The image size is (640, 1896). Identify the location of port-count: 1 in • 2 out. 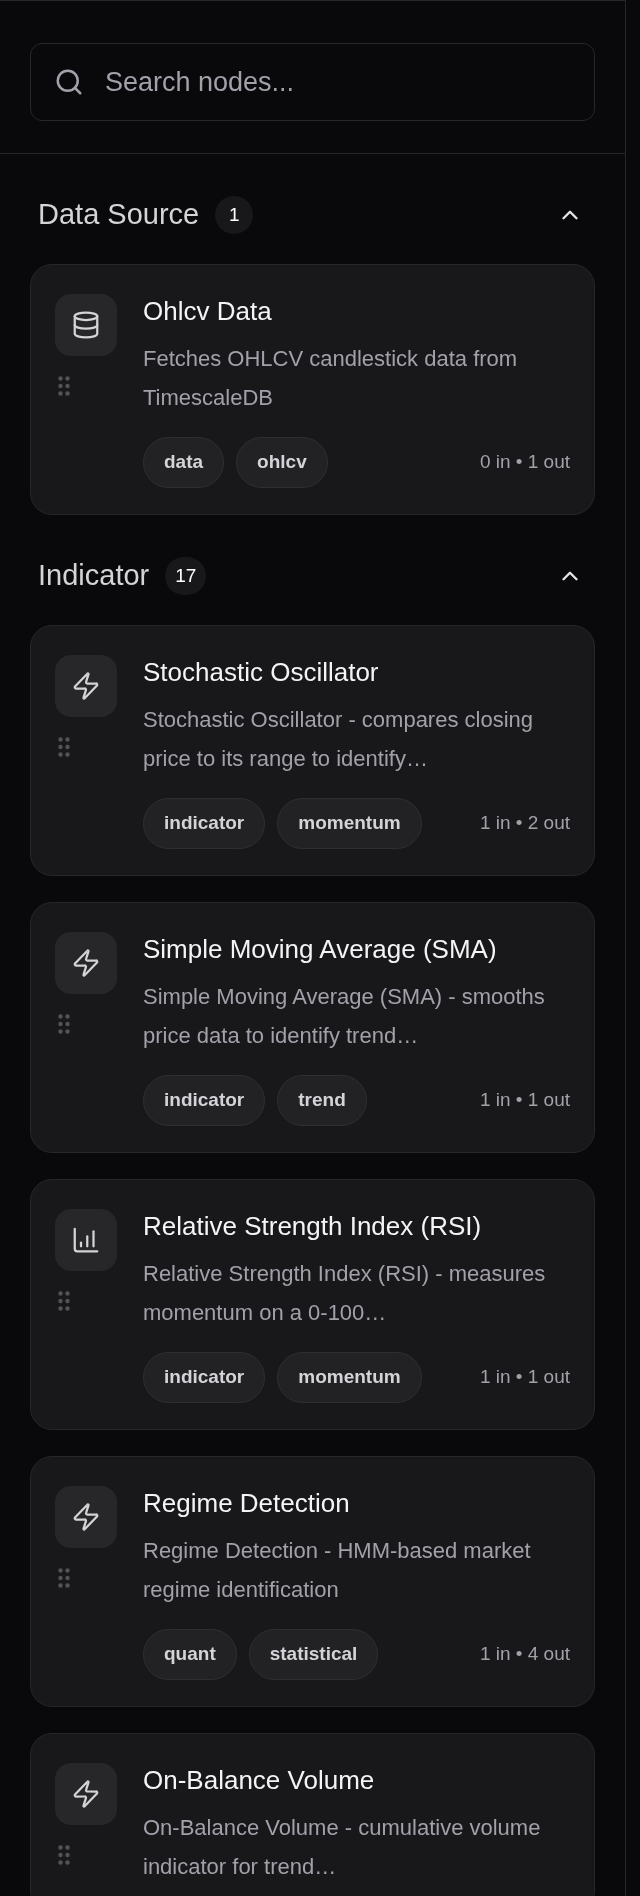
(524, 823).